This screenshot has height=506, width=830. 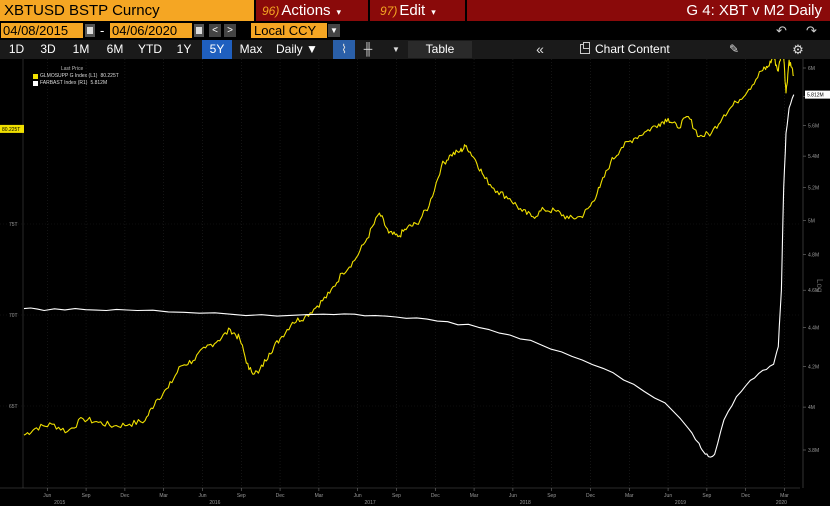 I want to click on table-button: Table, so click(x=440, y=49).